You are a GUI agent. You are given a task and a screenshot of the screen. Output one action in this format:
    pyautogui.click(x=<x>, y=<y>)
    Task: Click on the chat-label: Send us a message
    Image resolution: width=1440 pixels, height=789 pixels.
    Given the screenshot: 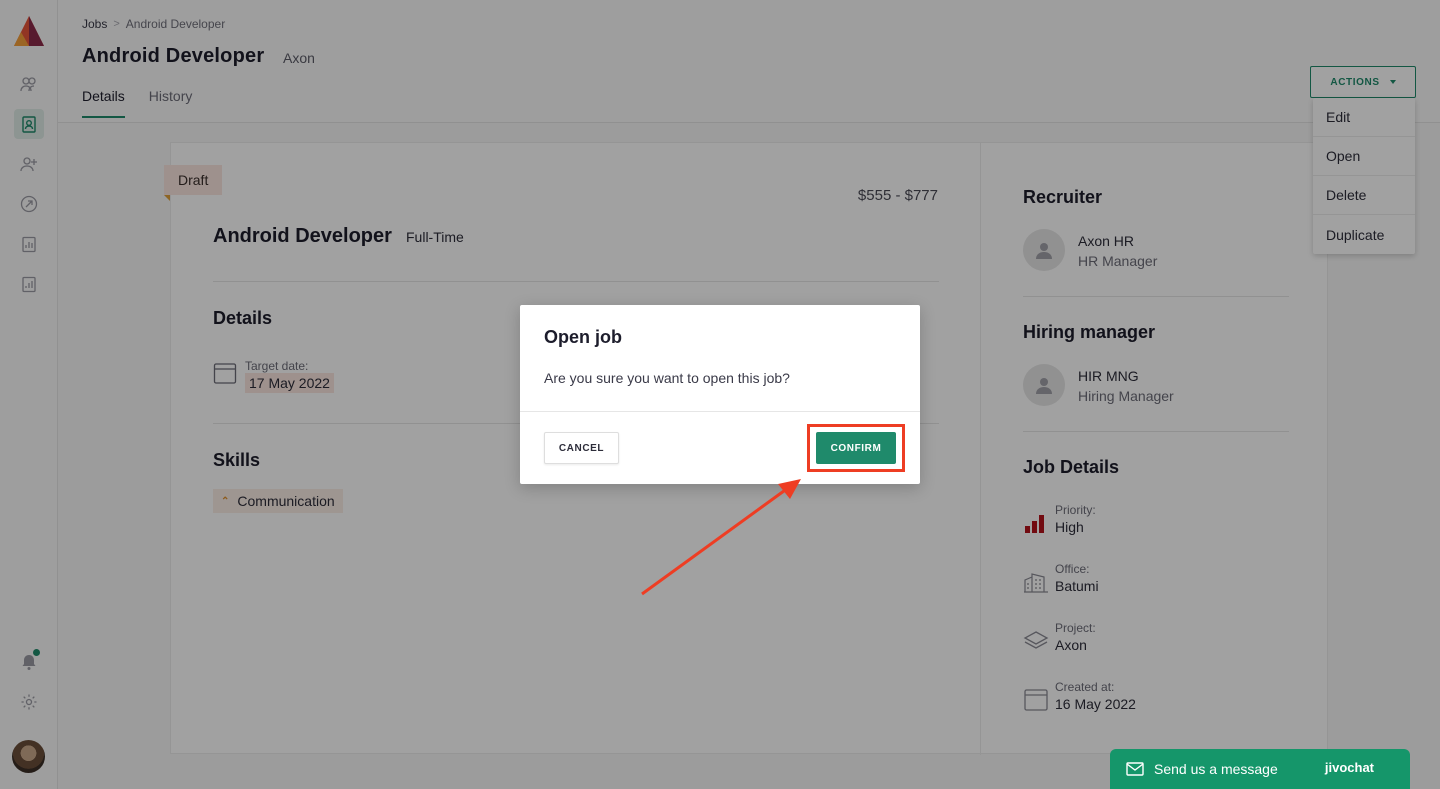 What is the action you would take?
    pyautogui.click(x=1216, y=769)
    